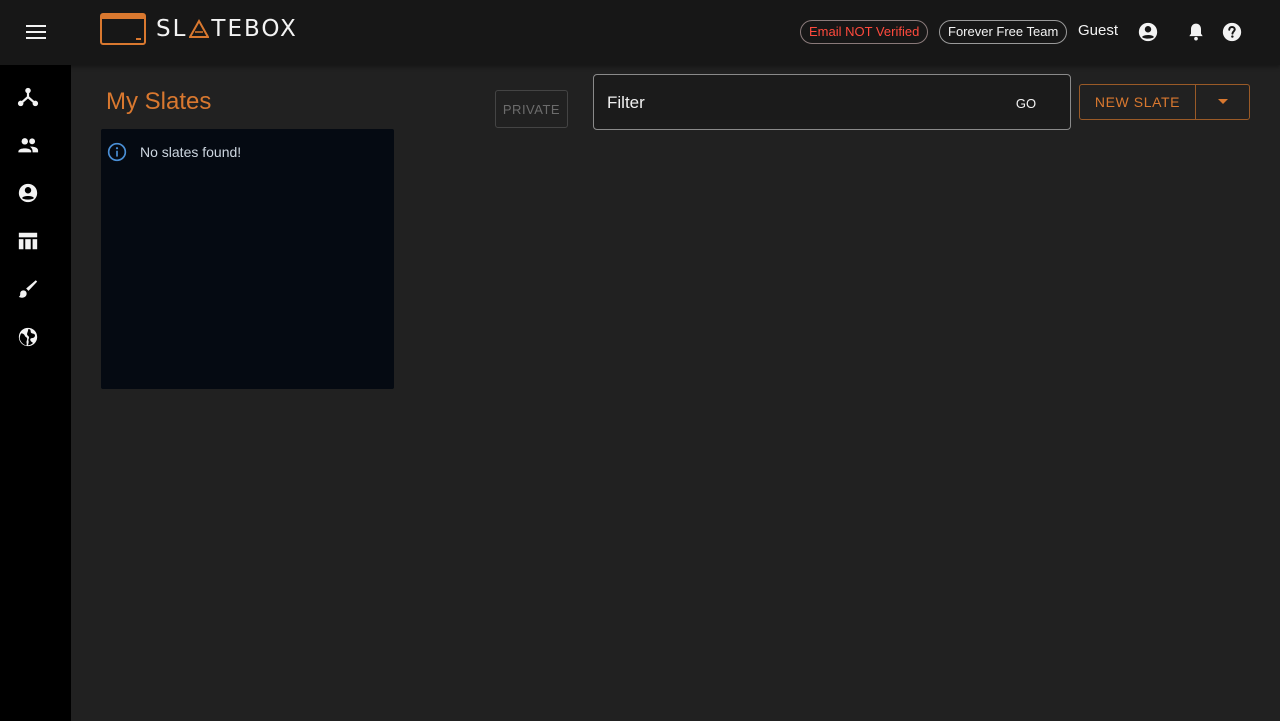  I want to click on empty-message: No slates found!, so click(191, 152).